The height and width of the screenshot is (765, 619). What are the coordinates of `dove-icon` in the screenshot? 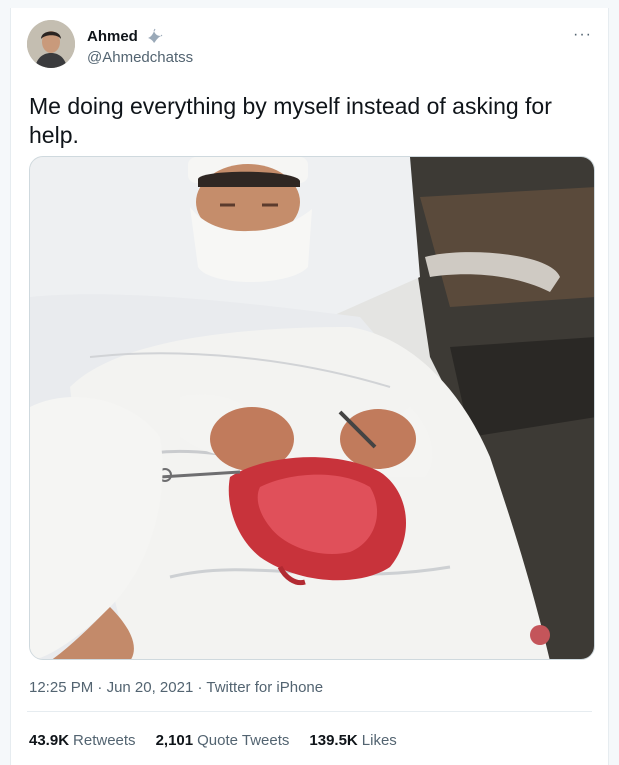 It's located at (155, 35).